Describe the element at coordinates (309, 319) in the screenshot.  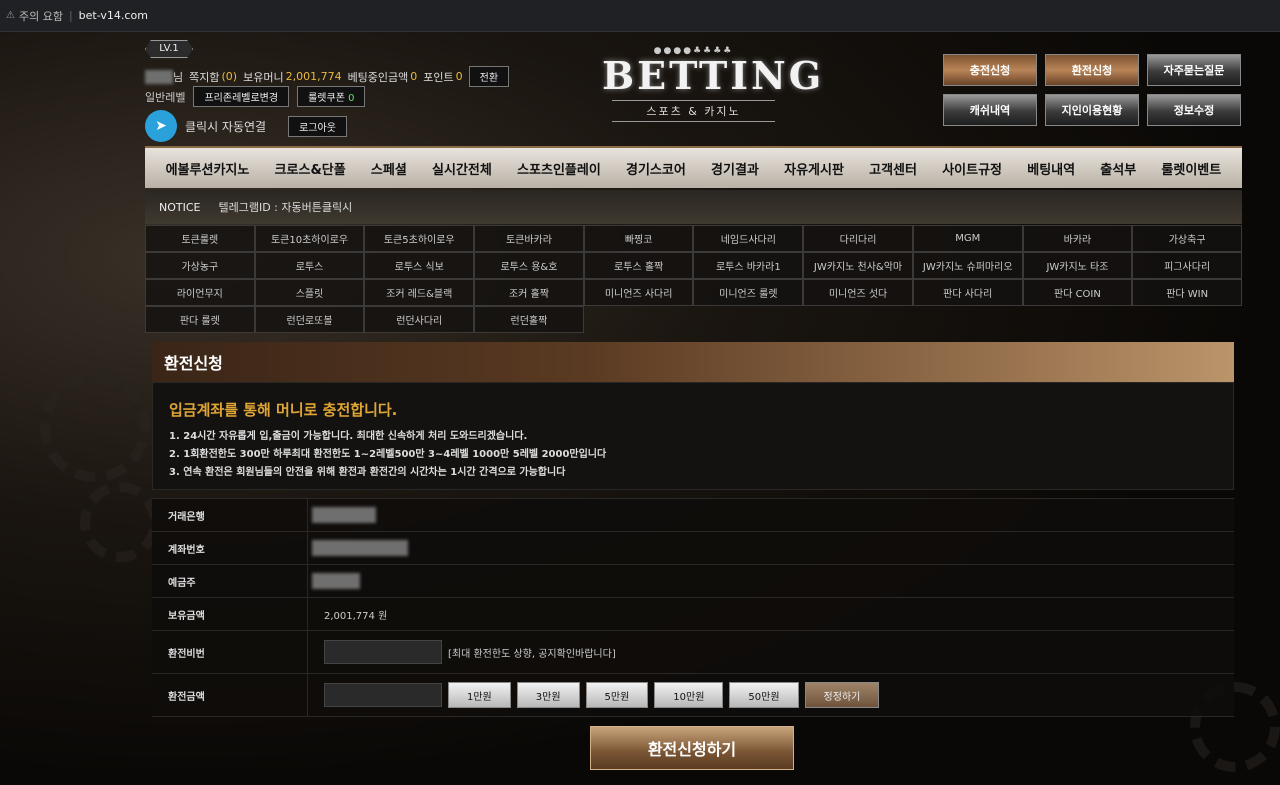
I see `game-link-32: 런던로또볼` at that location.